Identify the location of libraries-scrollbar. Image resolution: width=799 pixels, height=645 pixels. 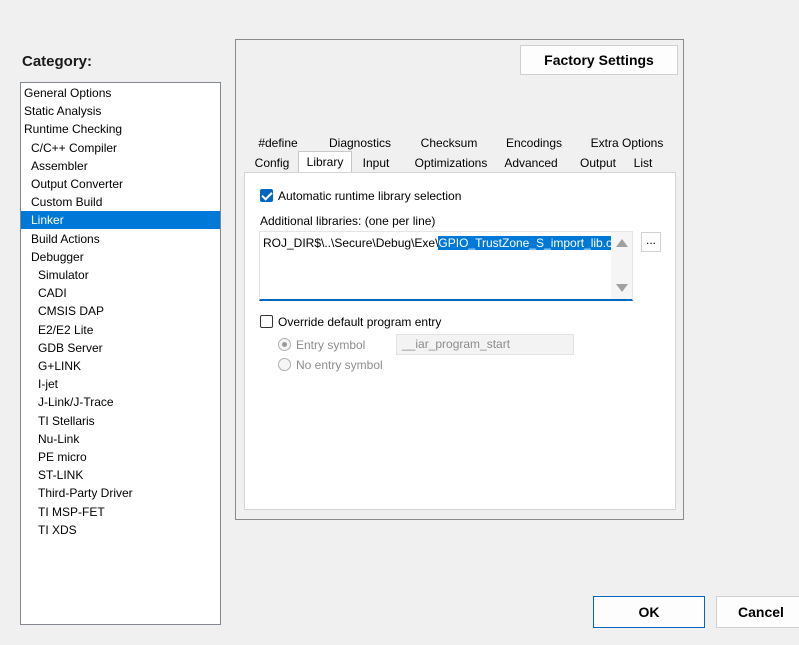
(621, 265).